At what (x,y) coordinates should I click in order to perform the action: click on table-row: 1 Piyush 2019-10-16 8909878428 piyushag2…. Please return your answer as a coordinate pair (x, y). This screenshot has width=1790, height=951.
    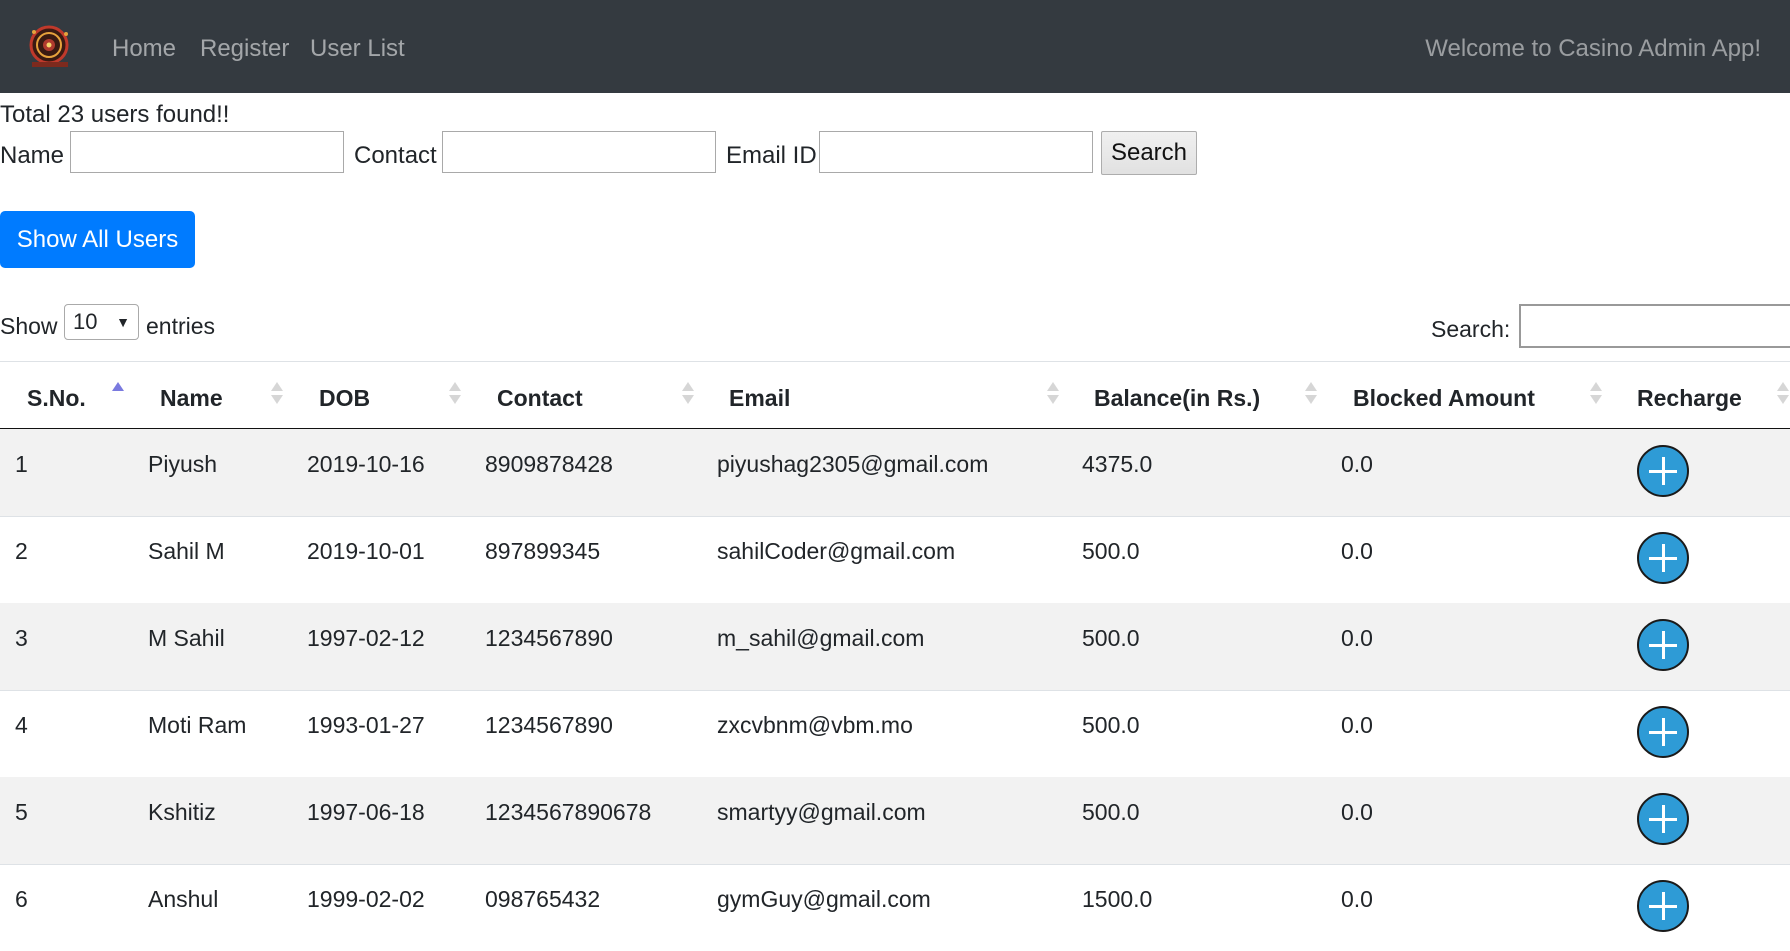
    Looking at the image, I should click on (895, 473).